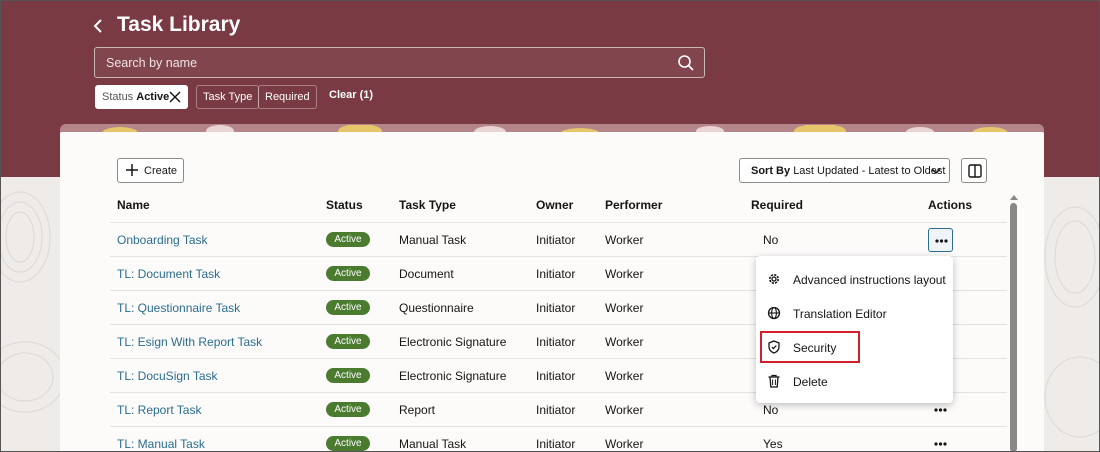 The image size is (1100, 452). What do you see at coordinates (771, 171) in the screenshot?
I see `sort-by-prefix: Sort By` at bounding box center [771, 171].